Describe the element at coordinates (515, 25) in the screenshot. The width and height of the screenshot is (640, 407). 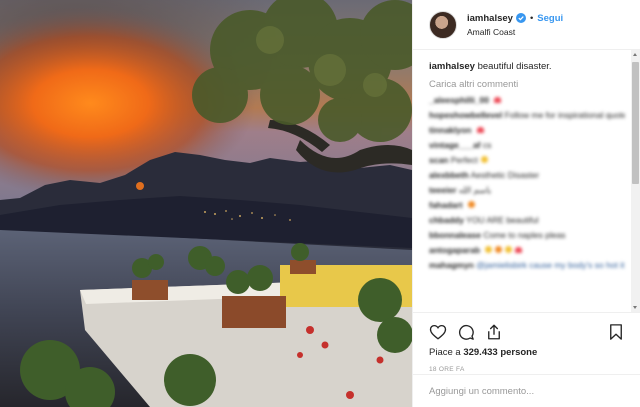
I see `header-text: iamhalsey • Segui Amalfi Coast` at that location.